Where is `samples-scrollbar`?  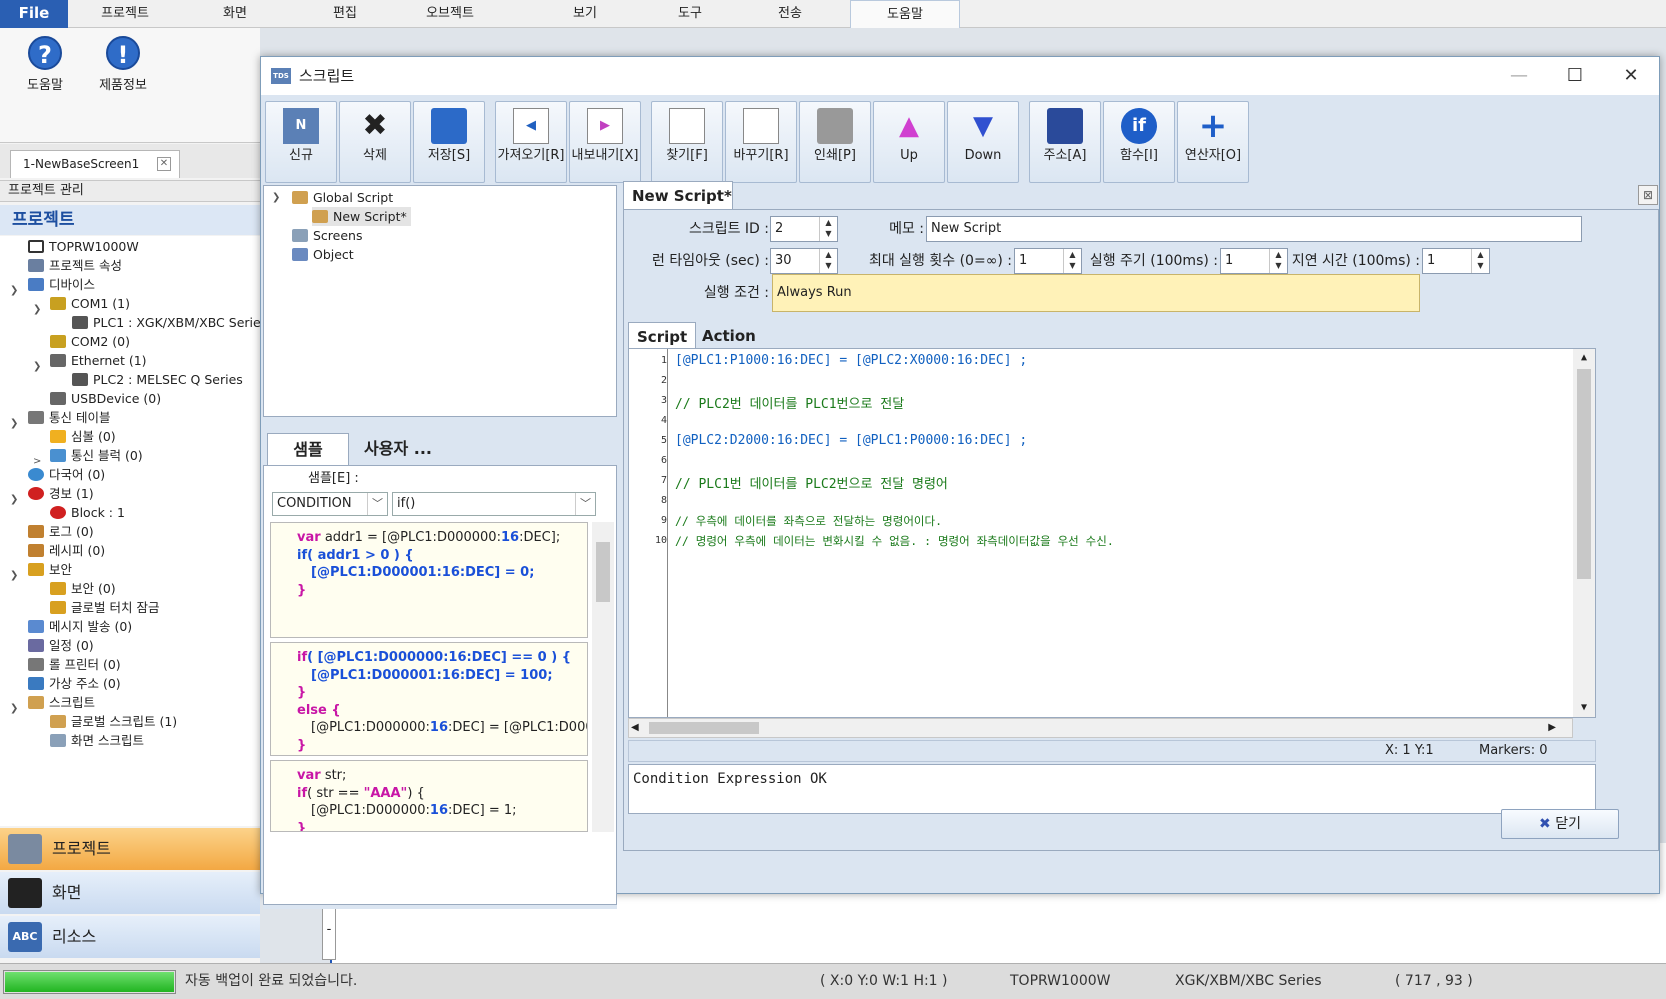 samples-scrollbar is located at coordinates (603, 677).